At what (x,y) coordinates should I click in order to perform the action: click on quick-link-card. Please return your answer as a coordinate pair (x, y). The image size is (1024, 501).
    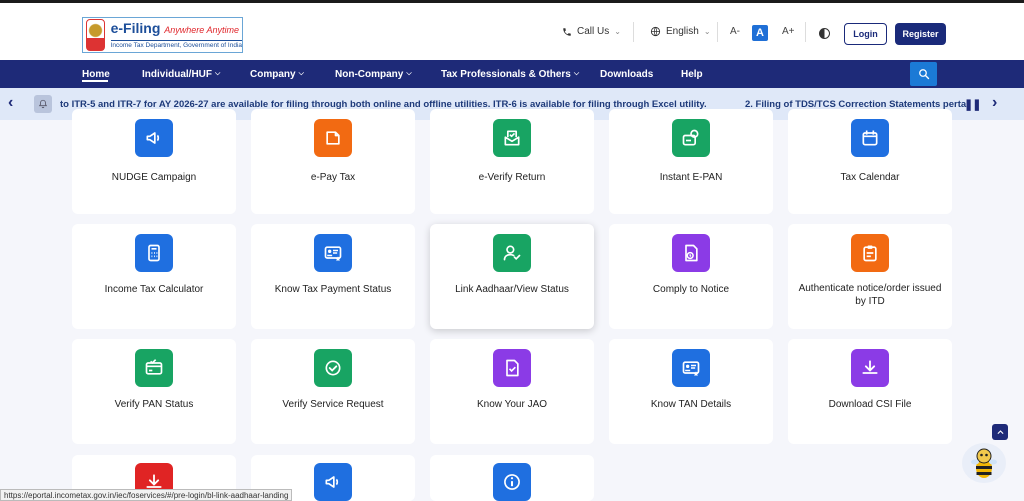
    Looking at the image, I should click on (512, 478).